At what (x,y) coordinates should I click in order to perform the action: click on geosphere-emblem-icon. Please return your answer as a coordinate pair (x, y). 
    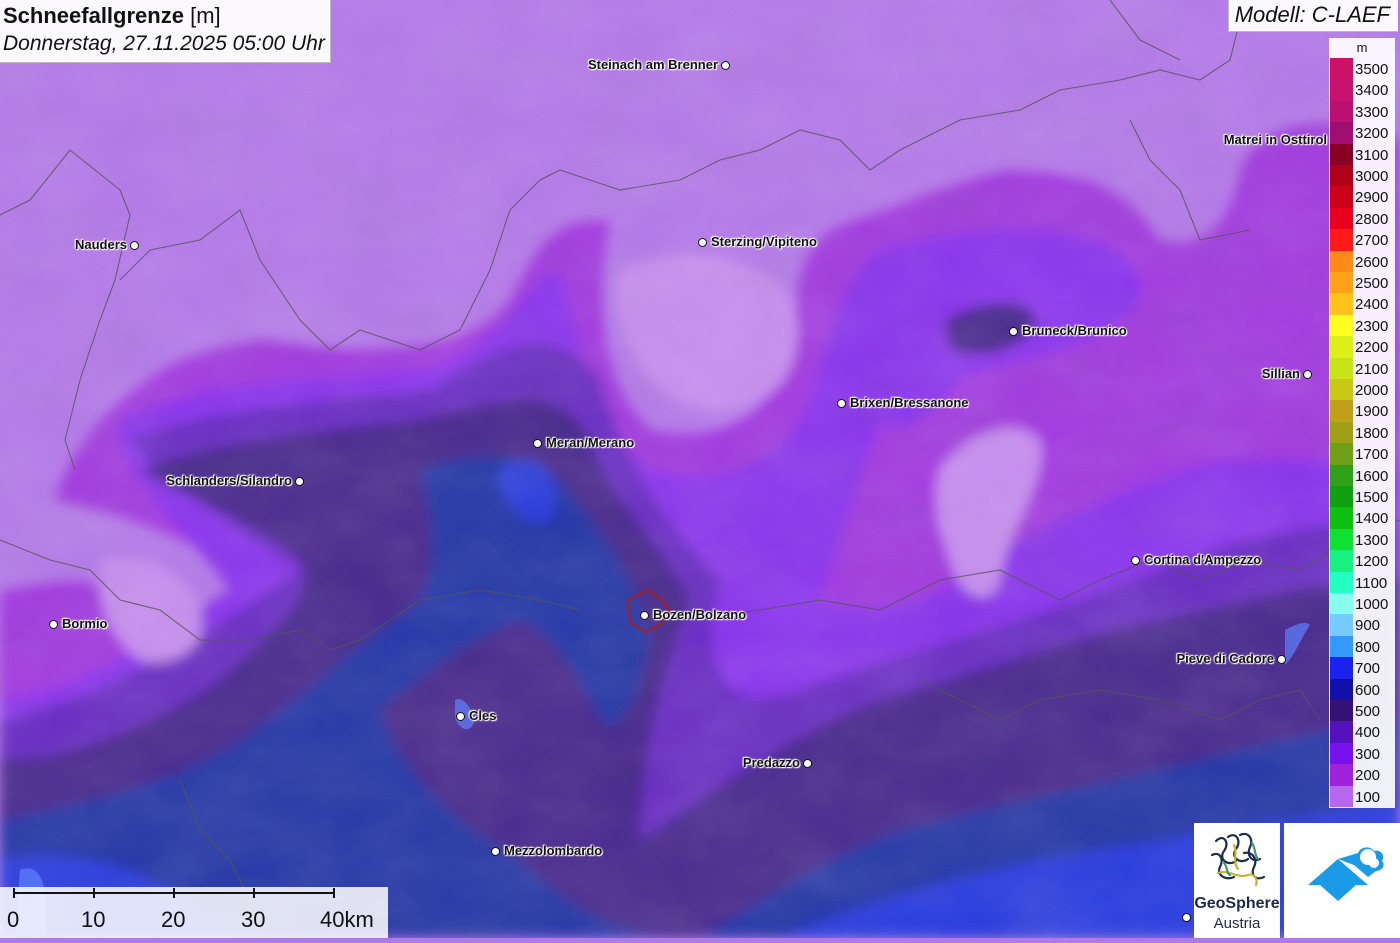
    Looking at the image, I should click on (1238, 859).